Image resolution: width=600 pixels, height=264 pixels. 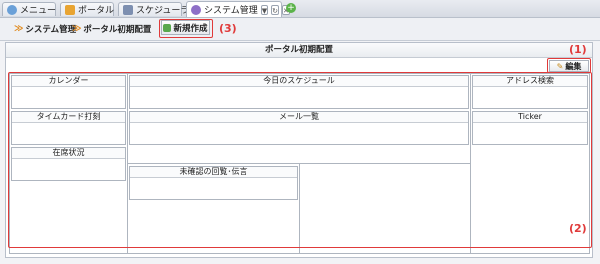 What do you see at coordinates (573, 66) in the screenshot?
I see `edit-label: 編集` at bounding box center [573, 66].